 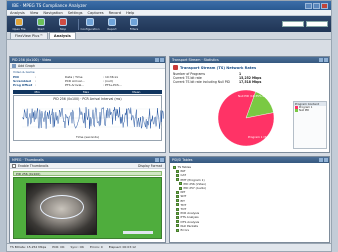 I want to click on legend-swatch, so click(x=296, y=110).